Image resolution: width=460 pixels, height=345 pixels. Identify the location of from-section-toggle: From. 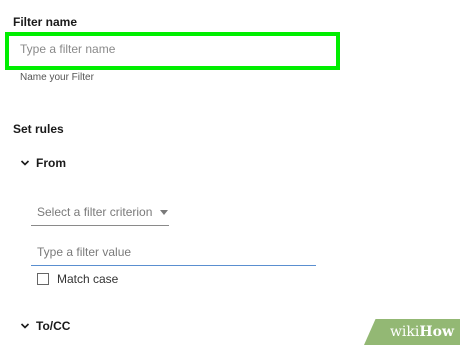
(43, 163).